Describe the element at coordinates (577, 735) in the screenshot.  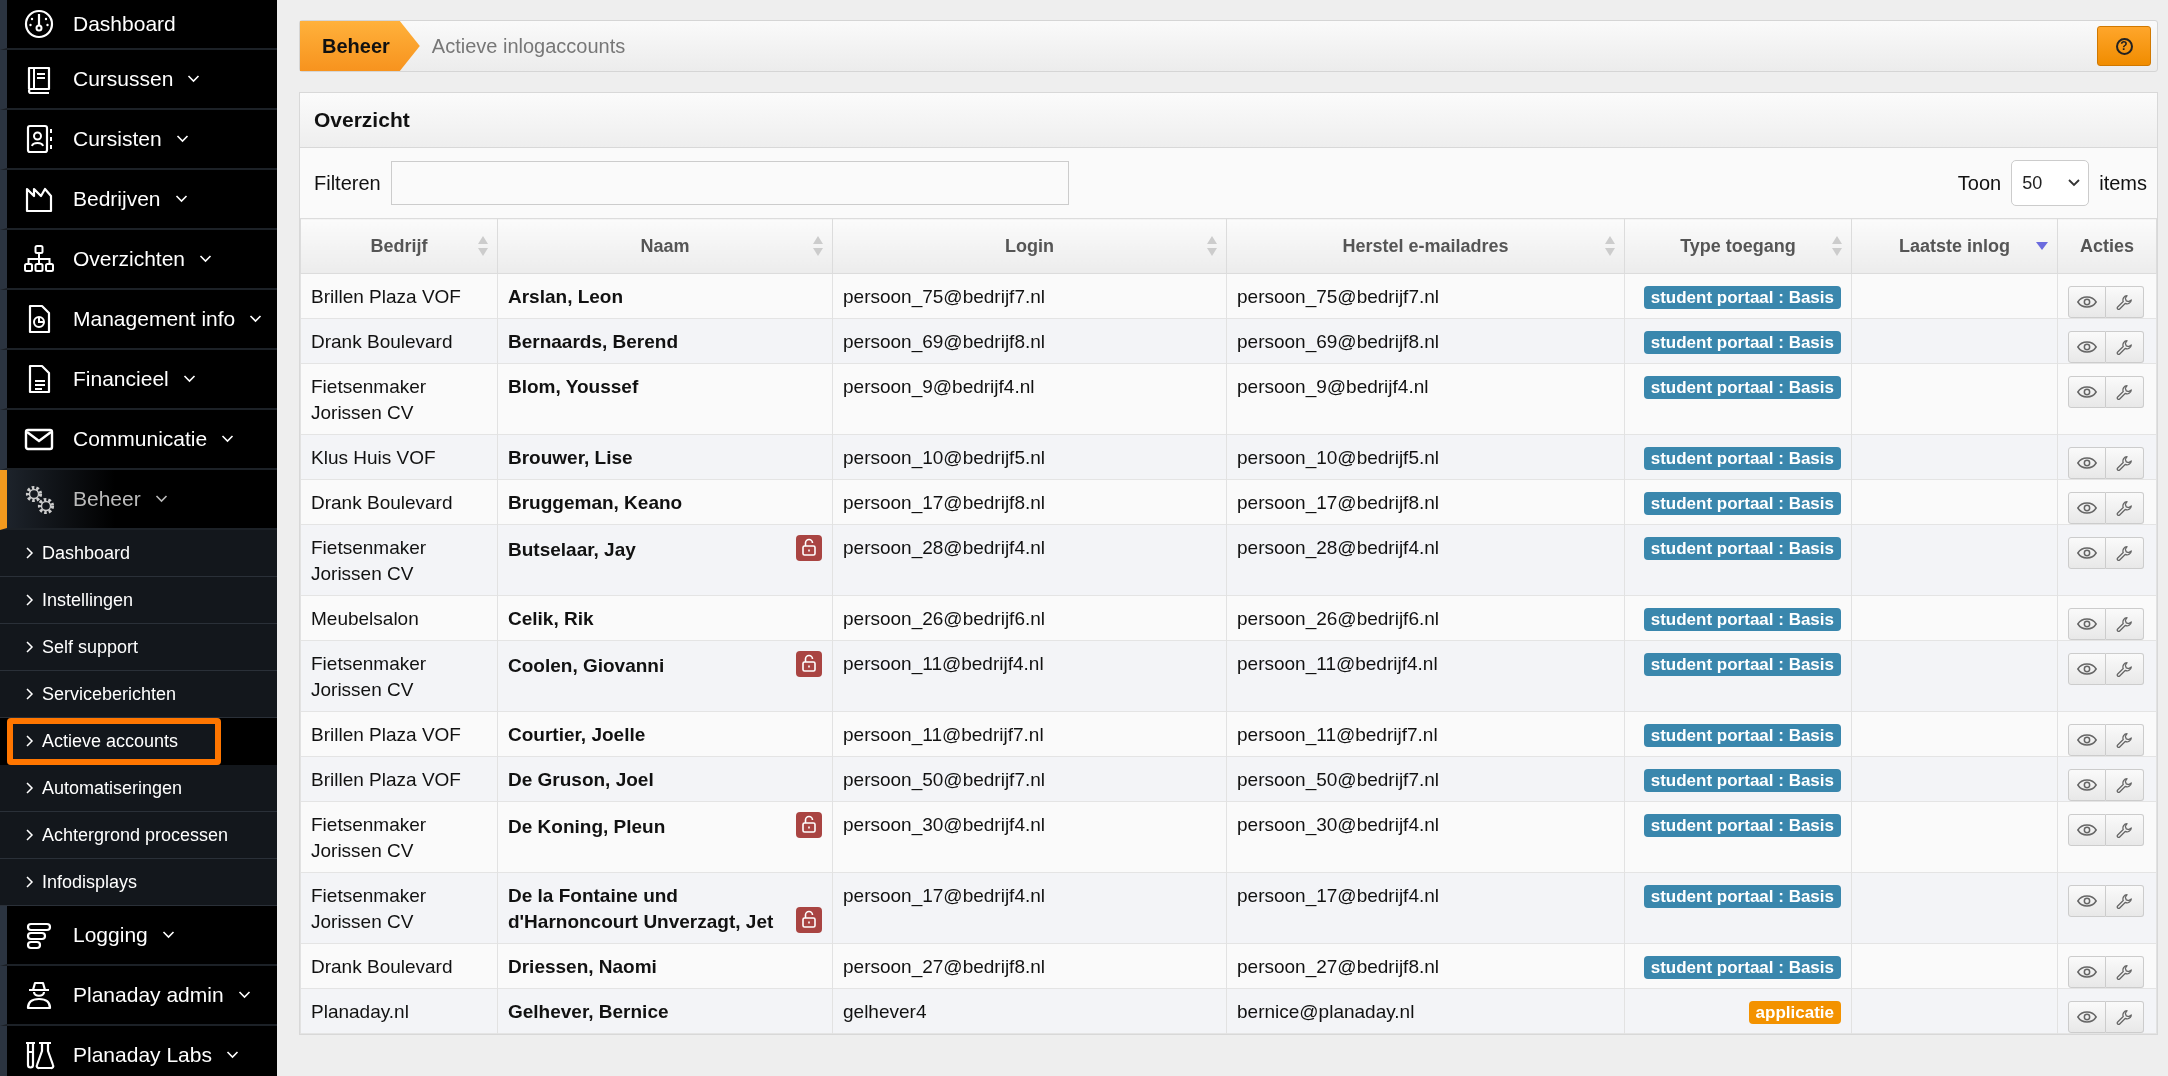
I see `person-name: Courtier, Joelle` at that location.